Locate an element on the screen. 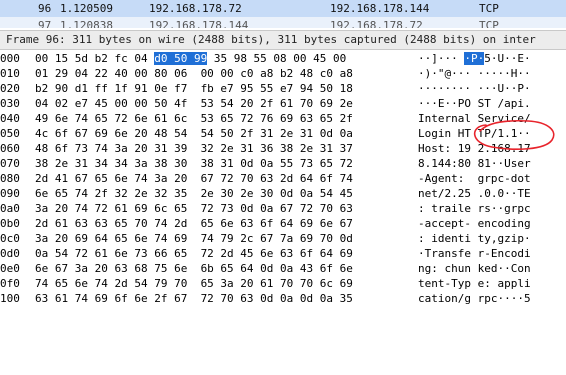 The image size is (566, 375). bytes-ascii: cation/g rpc····5 is located at coordinates (474, 298).